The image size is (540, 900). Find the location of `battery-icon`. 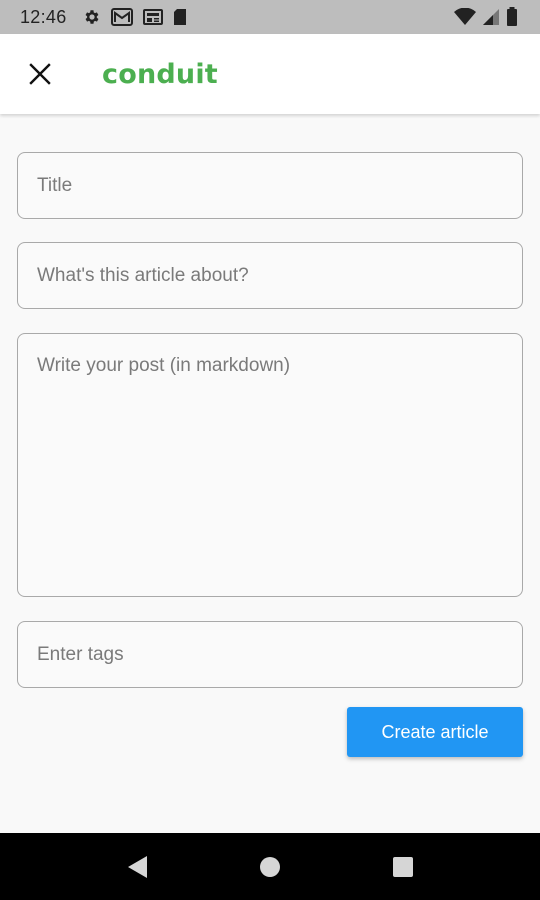

battery-icon is located at coordinates (512, 17).